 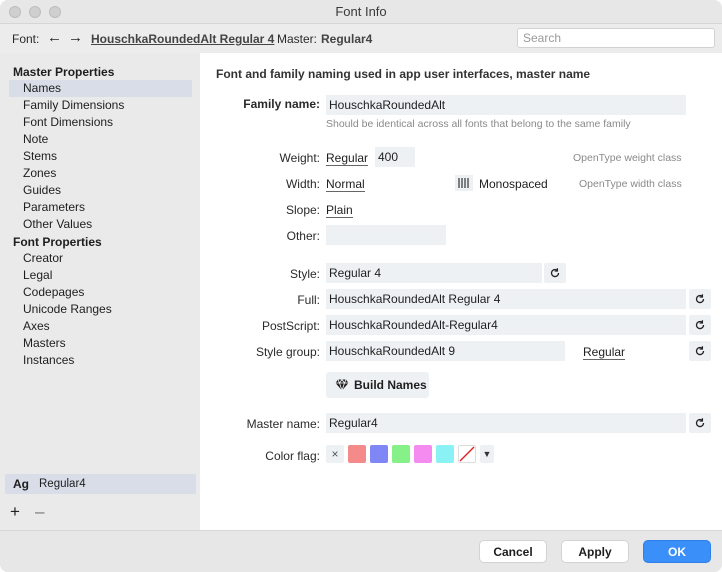 What do you see at coordinates (57, 242) in the screenshot?
I see `font-properties-heading: Font Properties` at bounding box center [57, 242].